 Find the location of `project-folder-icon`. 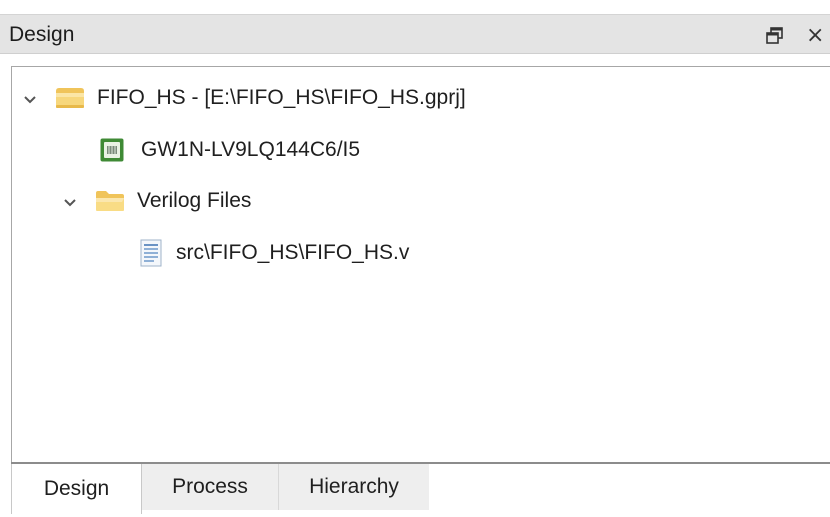

project-folder-icon is located at coordinates (70, 98).